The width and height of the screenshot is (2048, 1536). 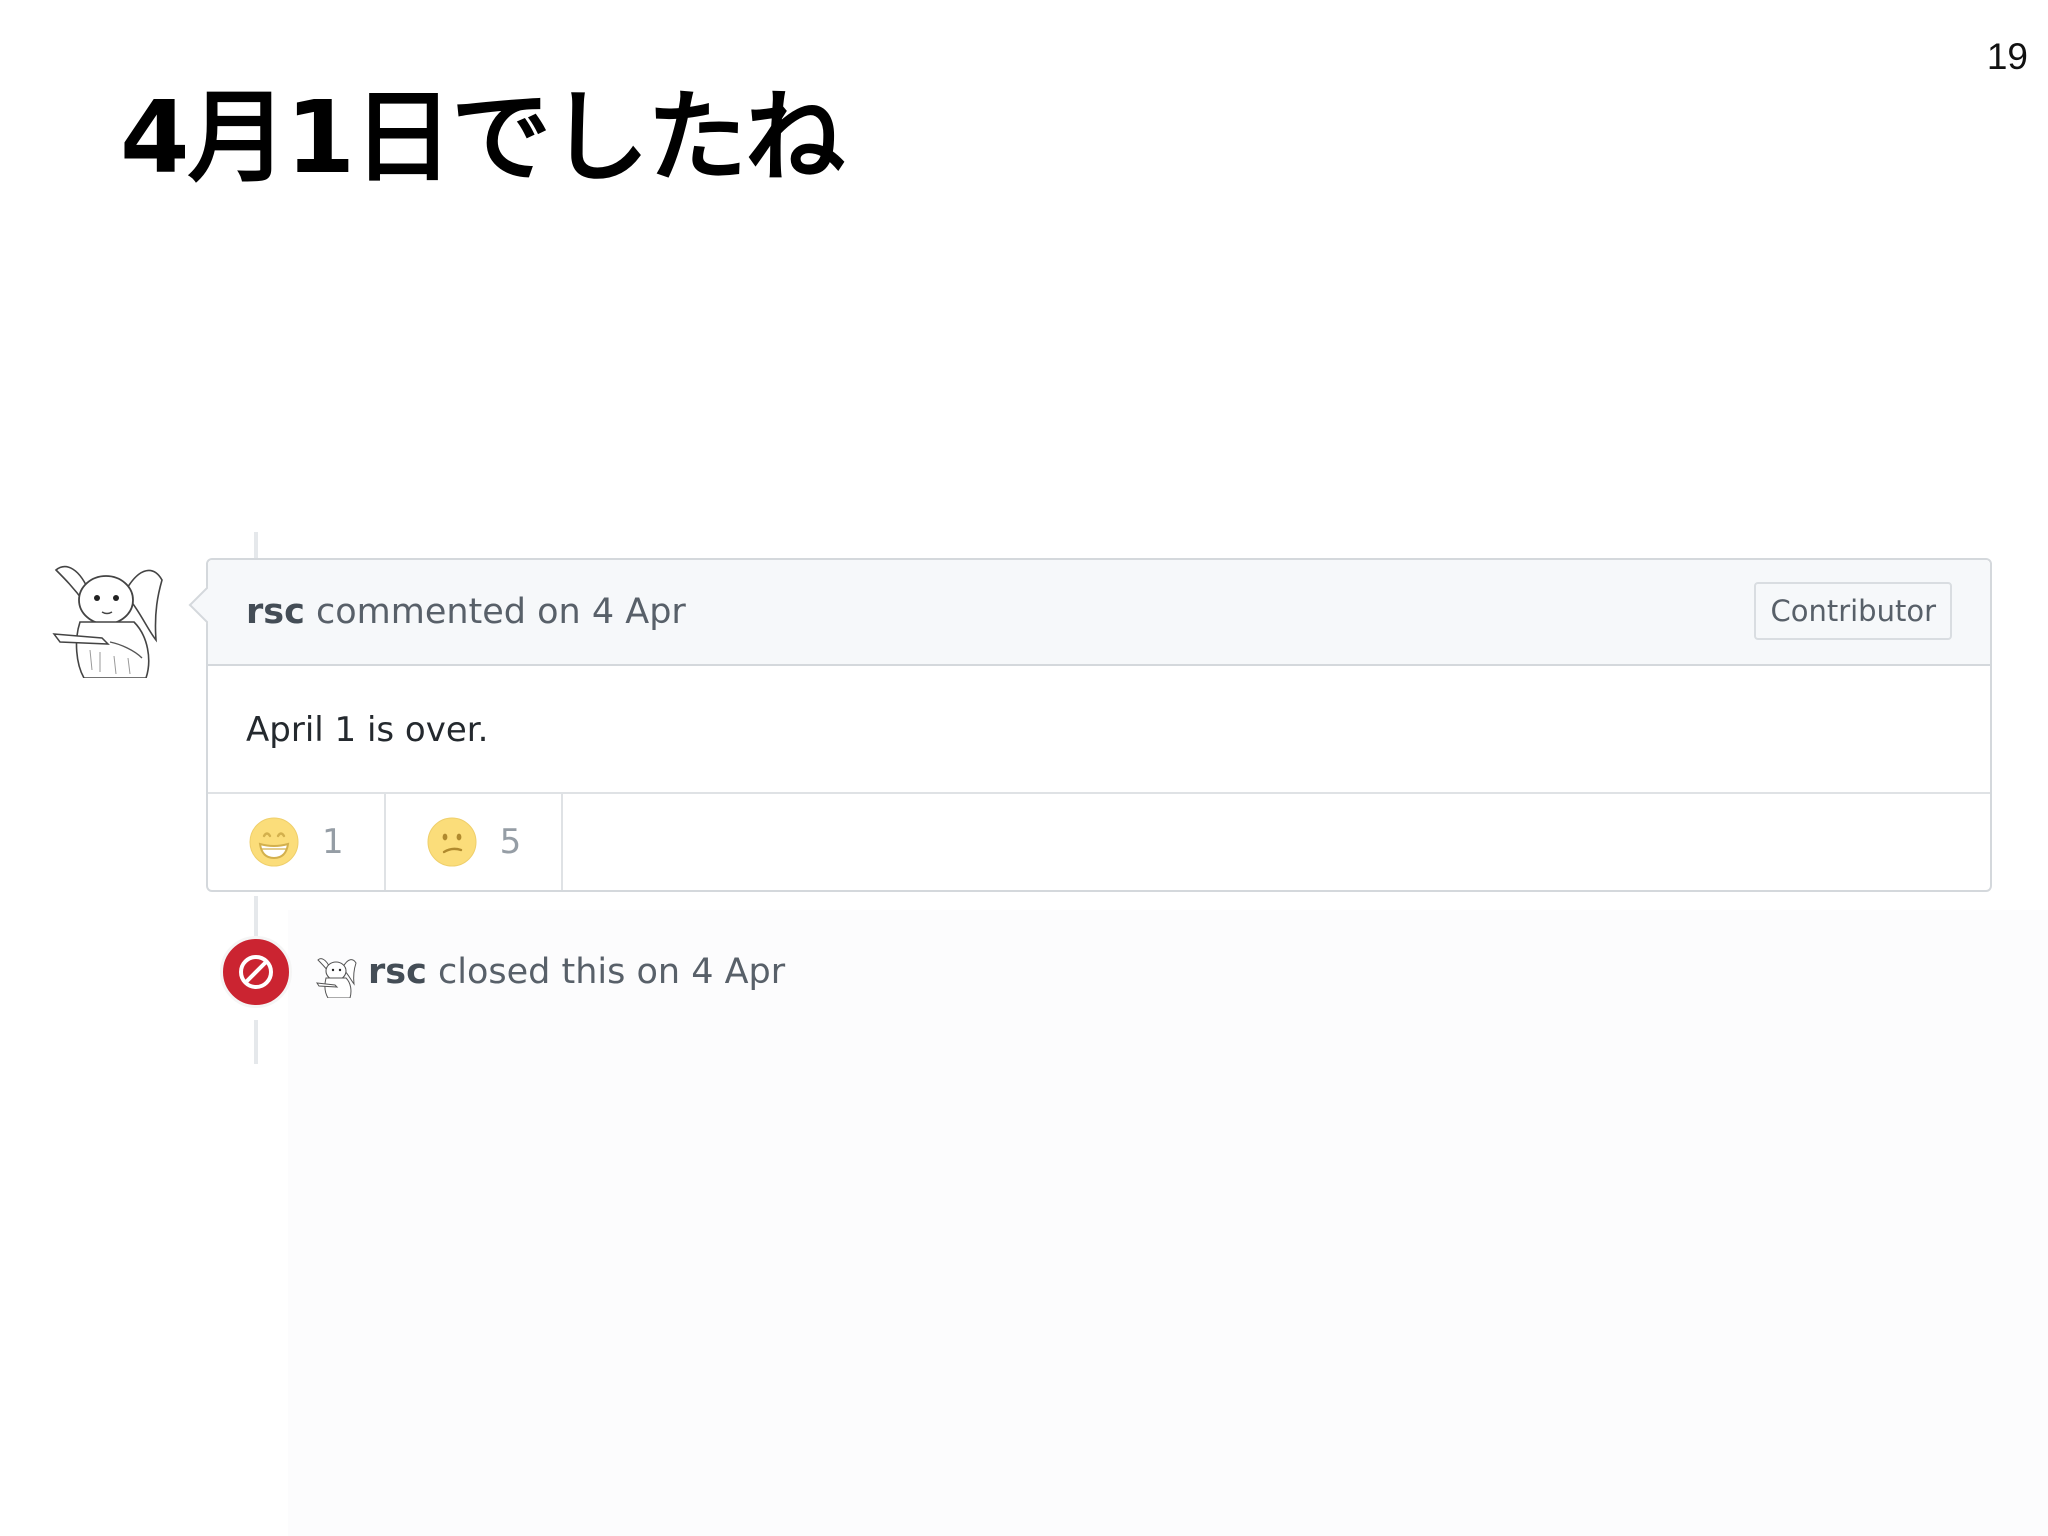 I want to click on closed-event-badge, so click(x=256, y=972).